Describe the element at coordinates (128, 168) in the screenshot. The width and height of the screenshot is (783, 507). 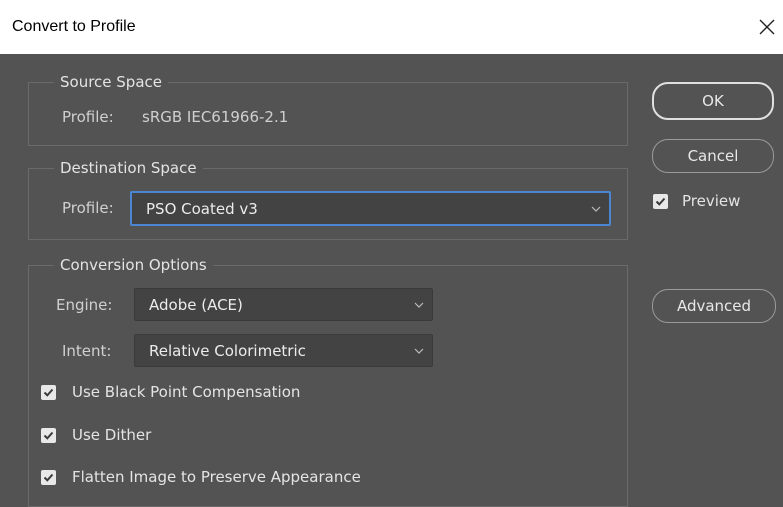
I see `destination-space-legend: Destination Space` at that location.